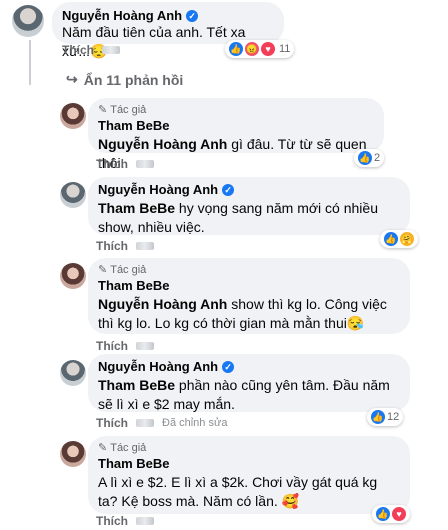 The image size is (448, 530). Describe the element at coordinates (285, 49) in the screenshot. I see `reaction-count: 11` at that location.